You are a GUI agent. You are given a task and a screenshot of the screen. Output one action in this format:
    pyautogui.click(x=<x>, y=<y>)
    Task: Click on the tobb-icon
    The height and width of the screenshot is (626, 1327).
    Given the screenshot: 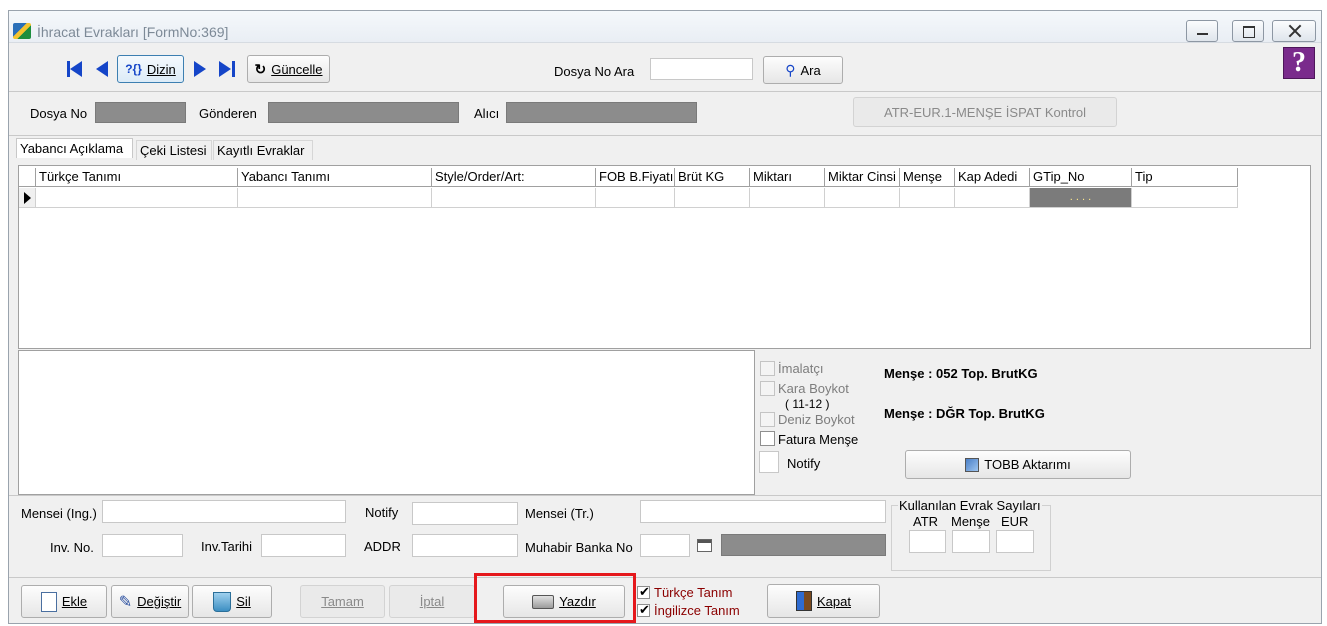 What is the action you would take?
    pyautogui.click(x=972, y=464)
    